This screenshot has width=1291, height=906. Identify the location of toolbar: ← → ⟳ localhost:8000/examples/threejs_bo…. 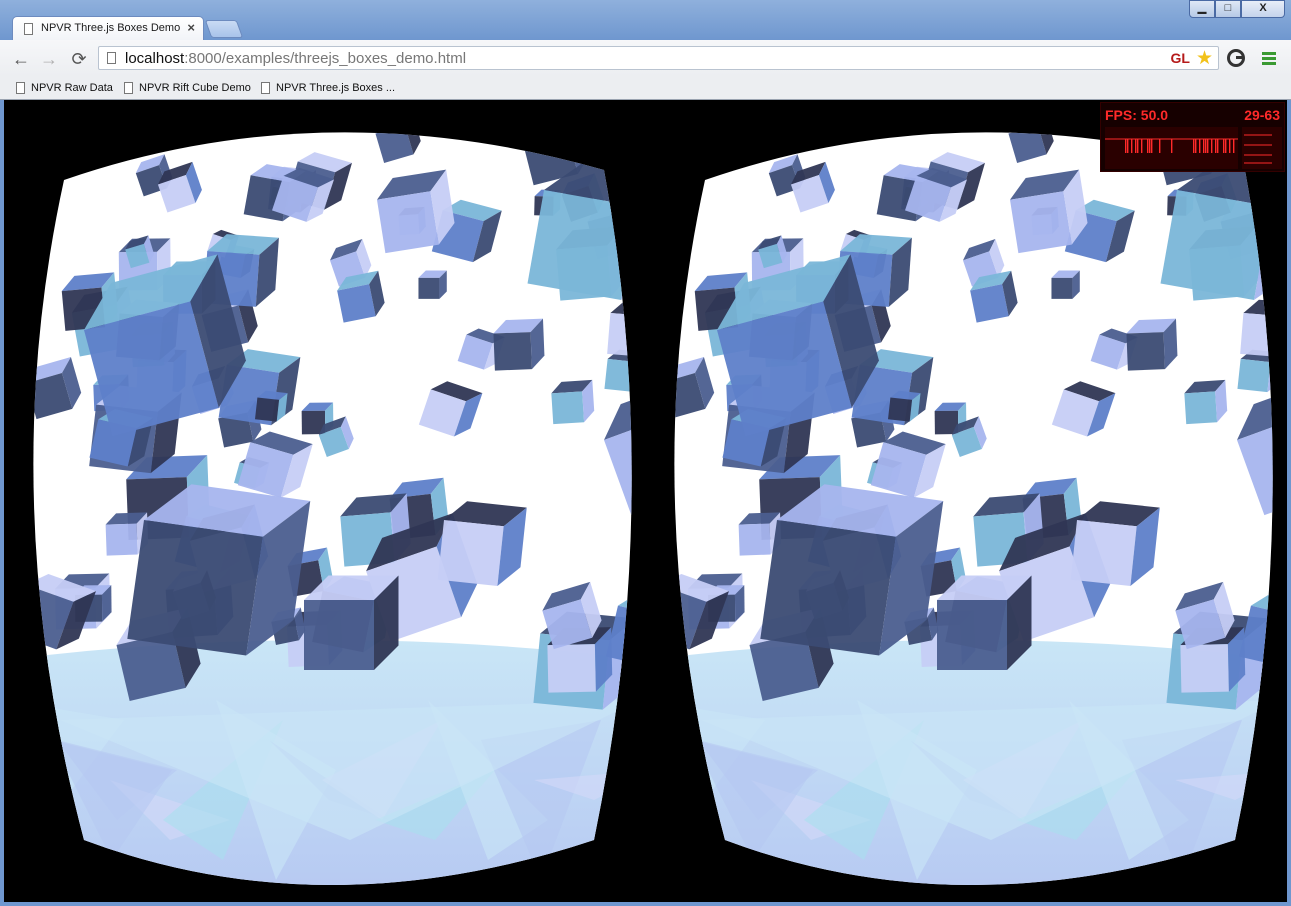
(645, 58).